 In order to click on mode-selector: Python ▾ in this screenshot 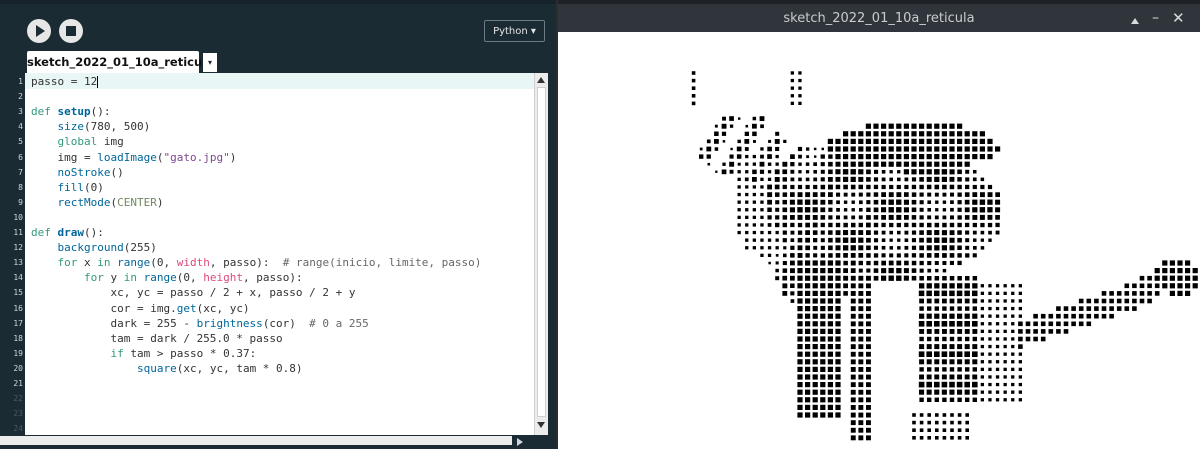, I will do `click(514, 31)`.